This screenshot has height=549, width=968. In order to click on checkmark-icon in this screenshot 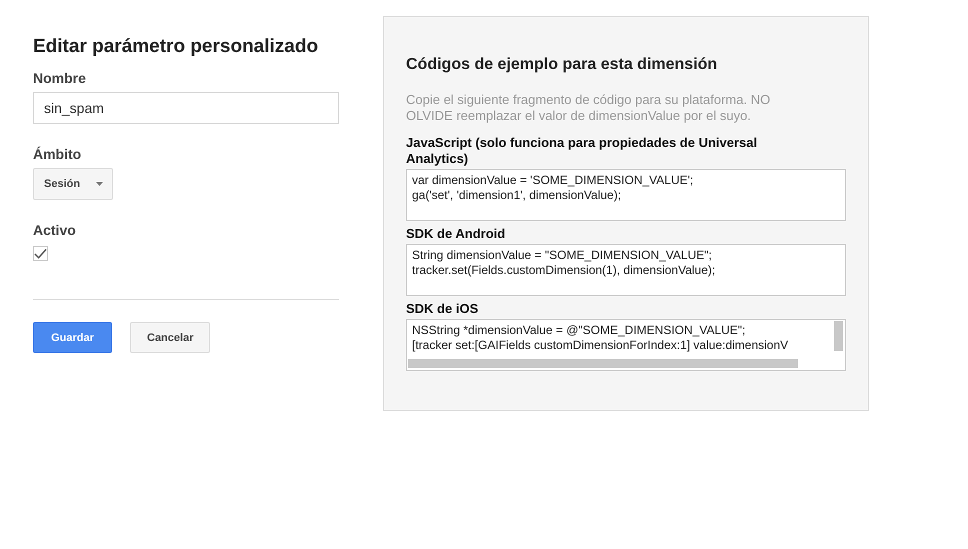, I will do `click(40, 254)`.